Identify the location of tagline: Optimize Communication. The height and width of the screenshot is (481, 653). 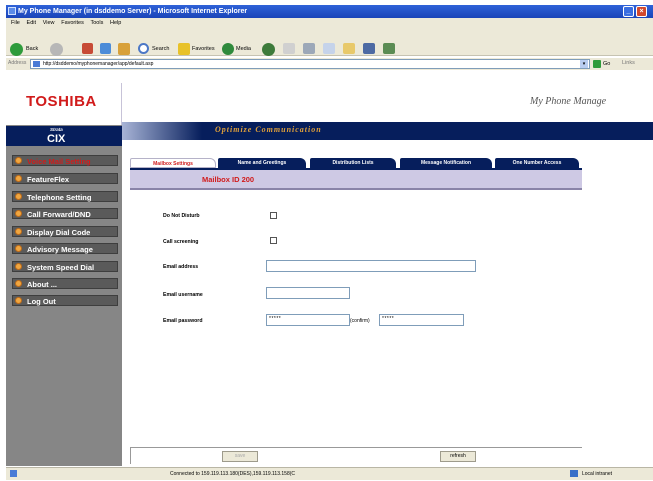
(268, 129).